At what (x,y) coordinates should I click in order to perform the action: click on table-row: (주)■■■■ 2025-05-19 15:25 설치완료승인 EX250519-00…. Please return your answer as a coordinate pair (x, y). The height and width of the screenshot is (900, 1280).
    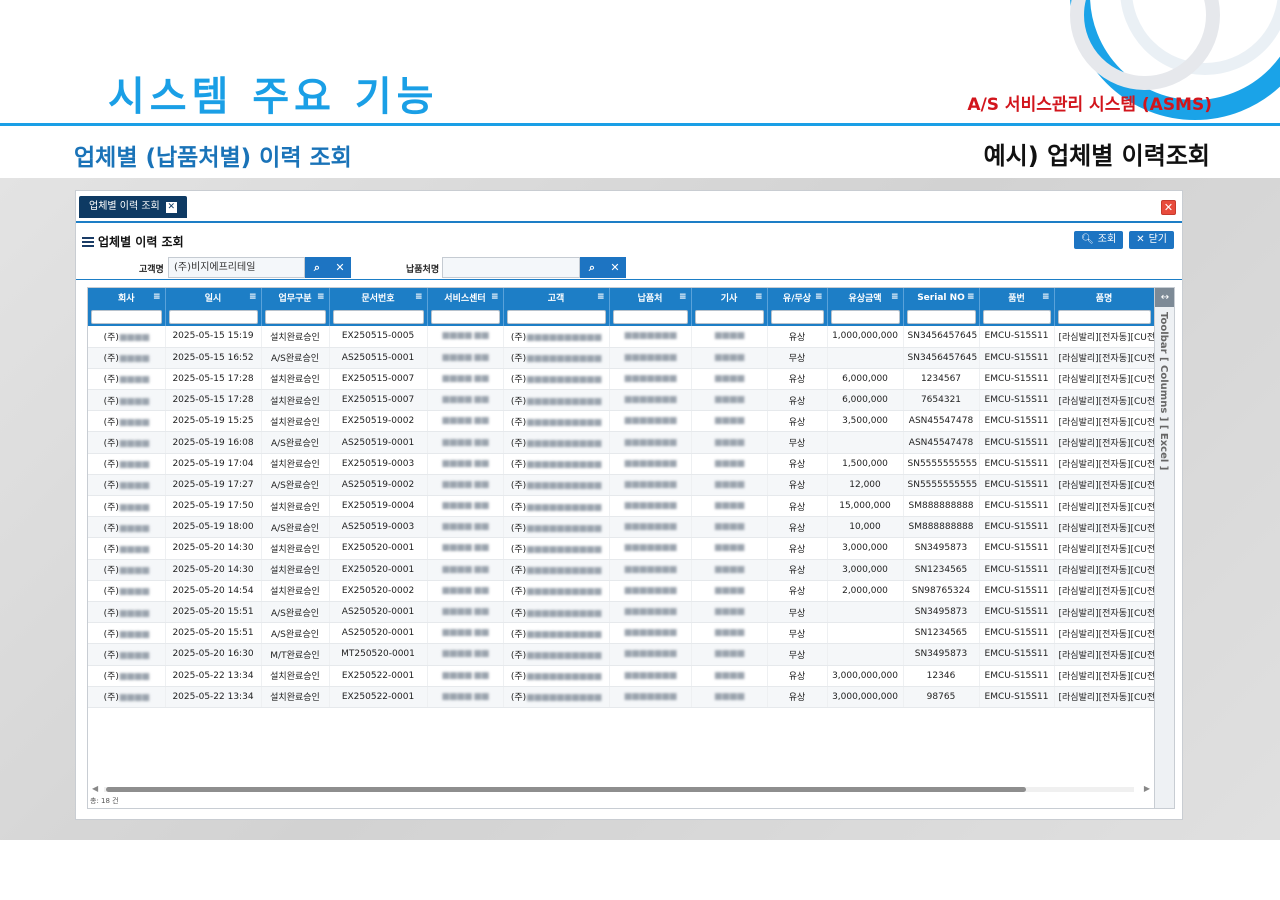
    Looking at the image, I should click on (621, 421).